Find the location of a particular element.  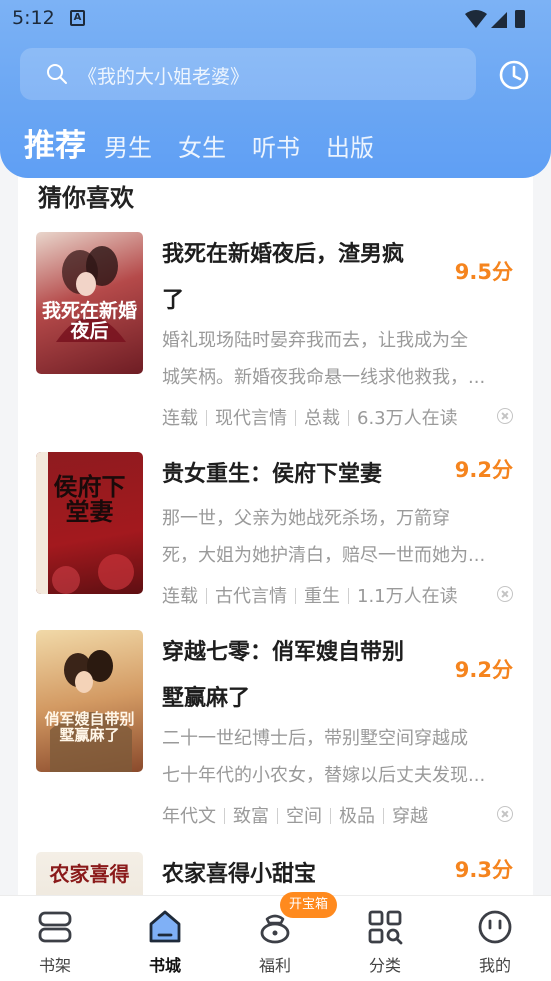

book-cover: 侯府下堂妻 is located at coordinates (89, 523).